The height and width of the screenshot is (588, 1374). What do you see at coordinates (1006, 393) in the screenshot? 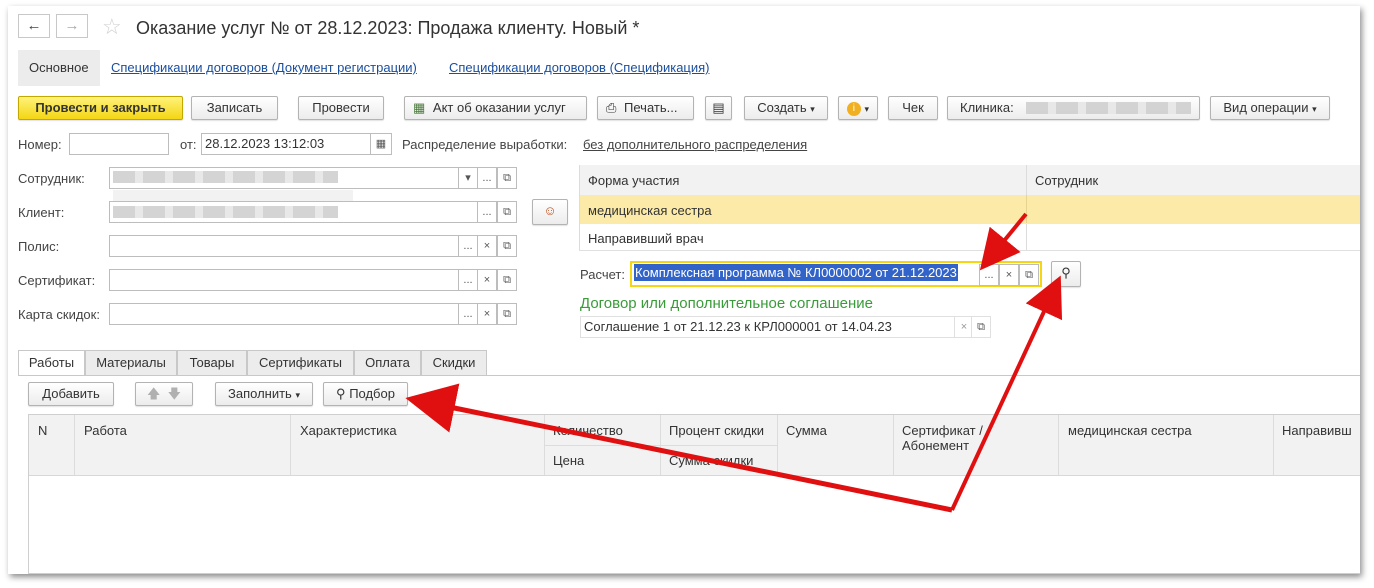
I see `arrow-to-search` at bounding box center [1006, 393].